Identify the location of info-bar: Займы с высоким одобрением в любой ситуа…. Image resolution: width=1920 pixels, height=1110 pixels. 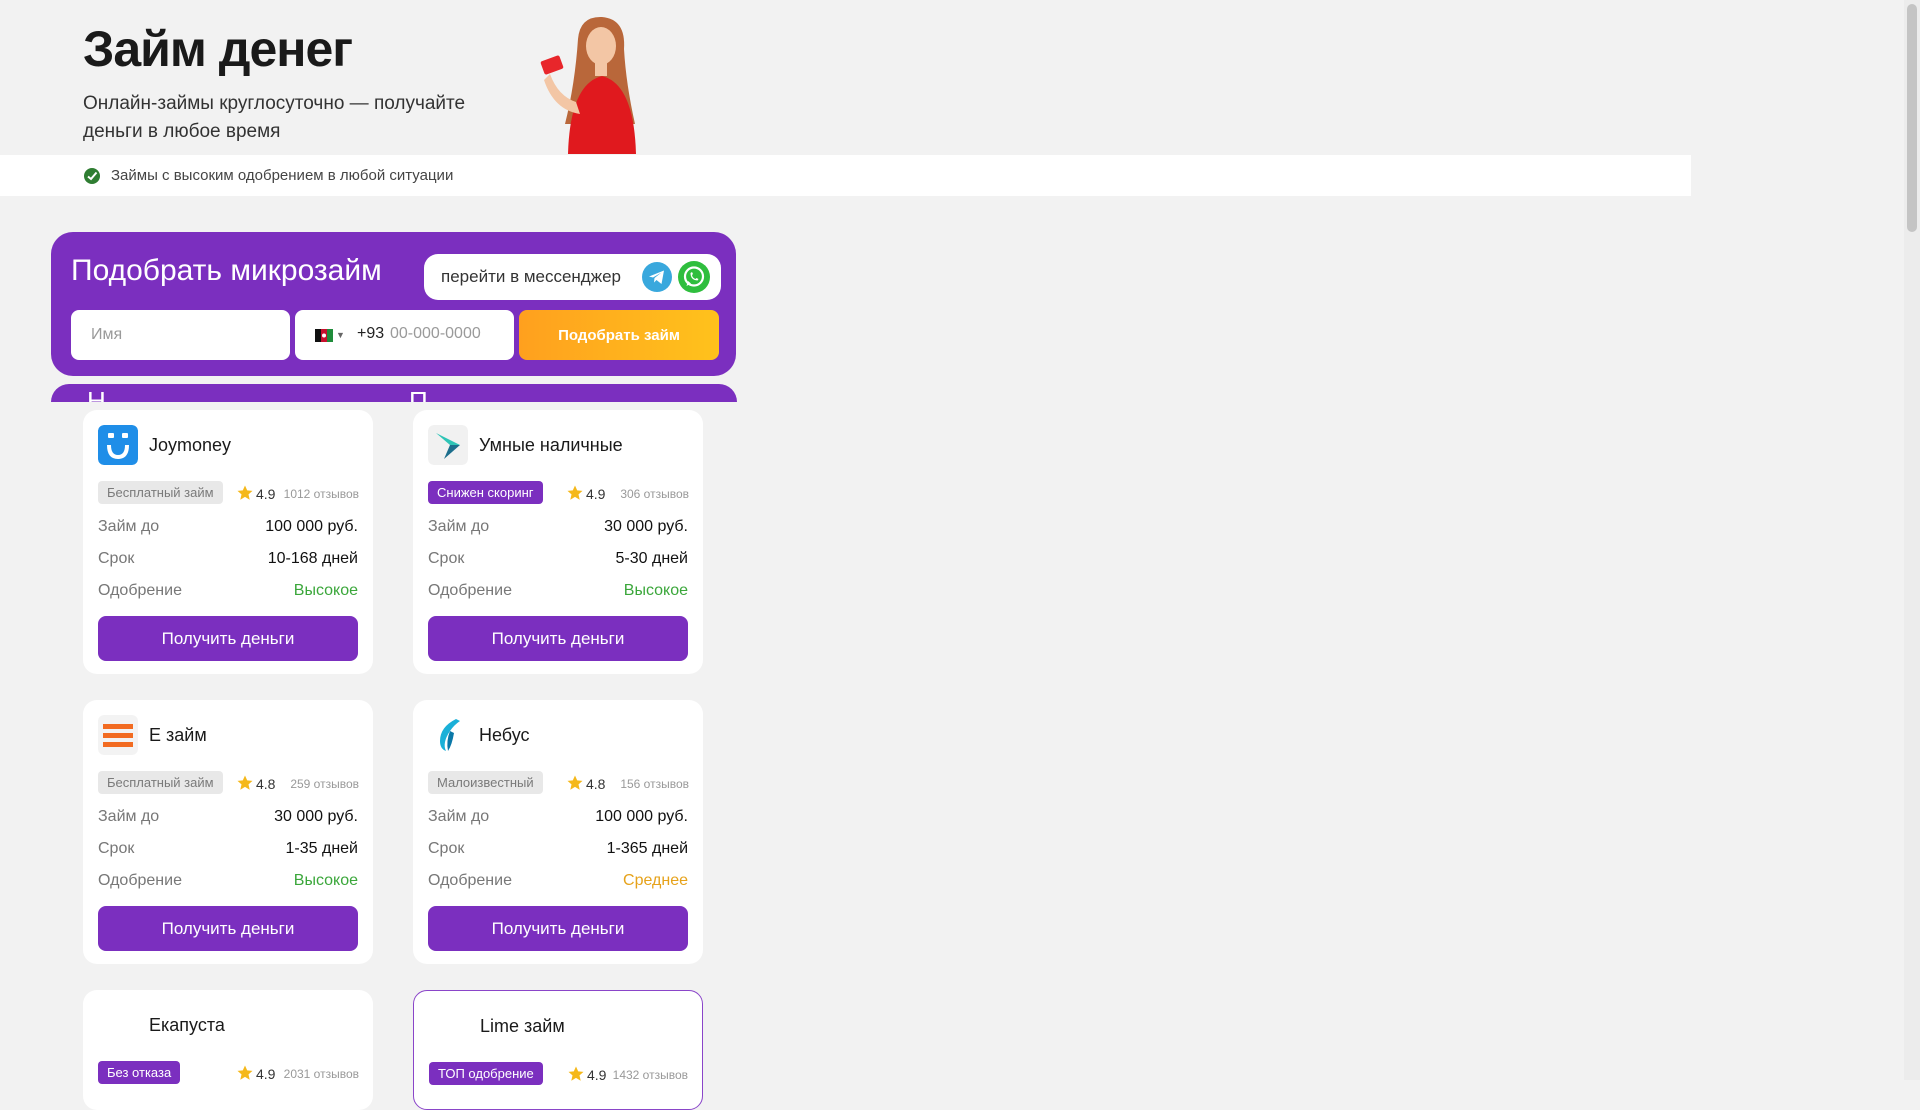
(845, 175).